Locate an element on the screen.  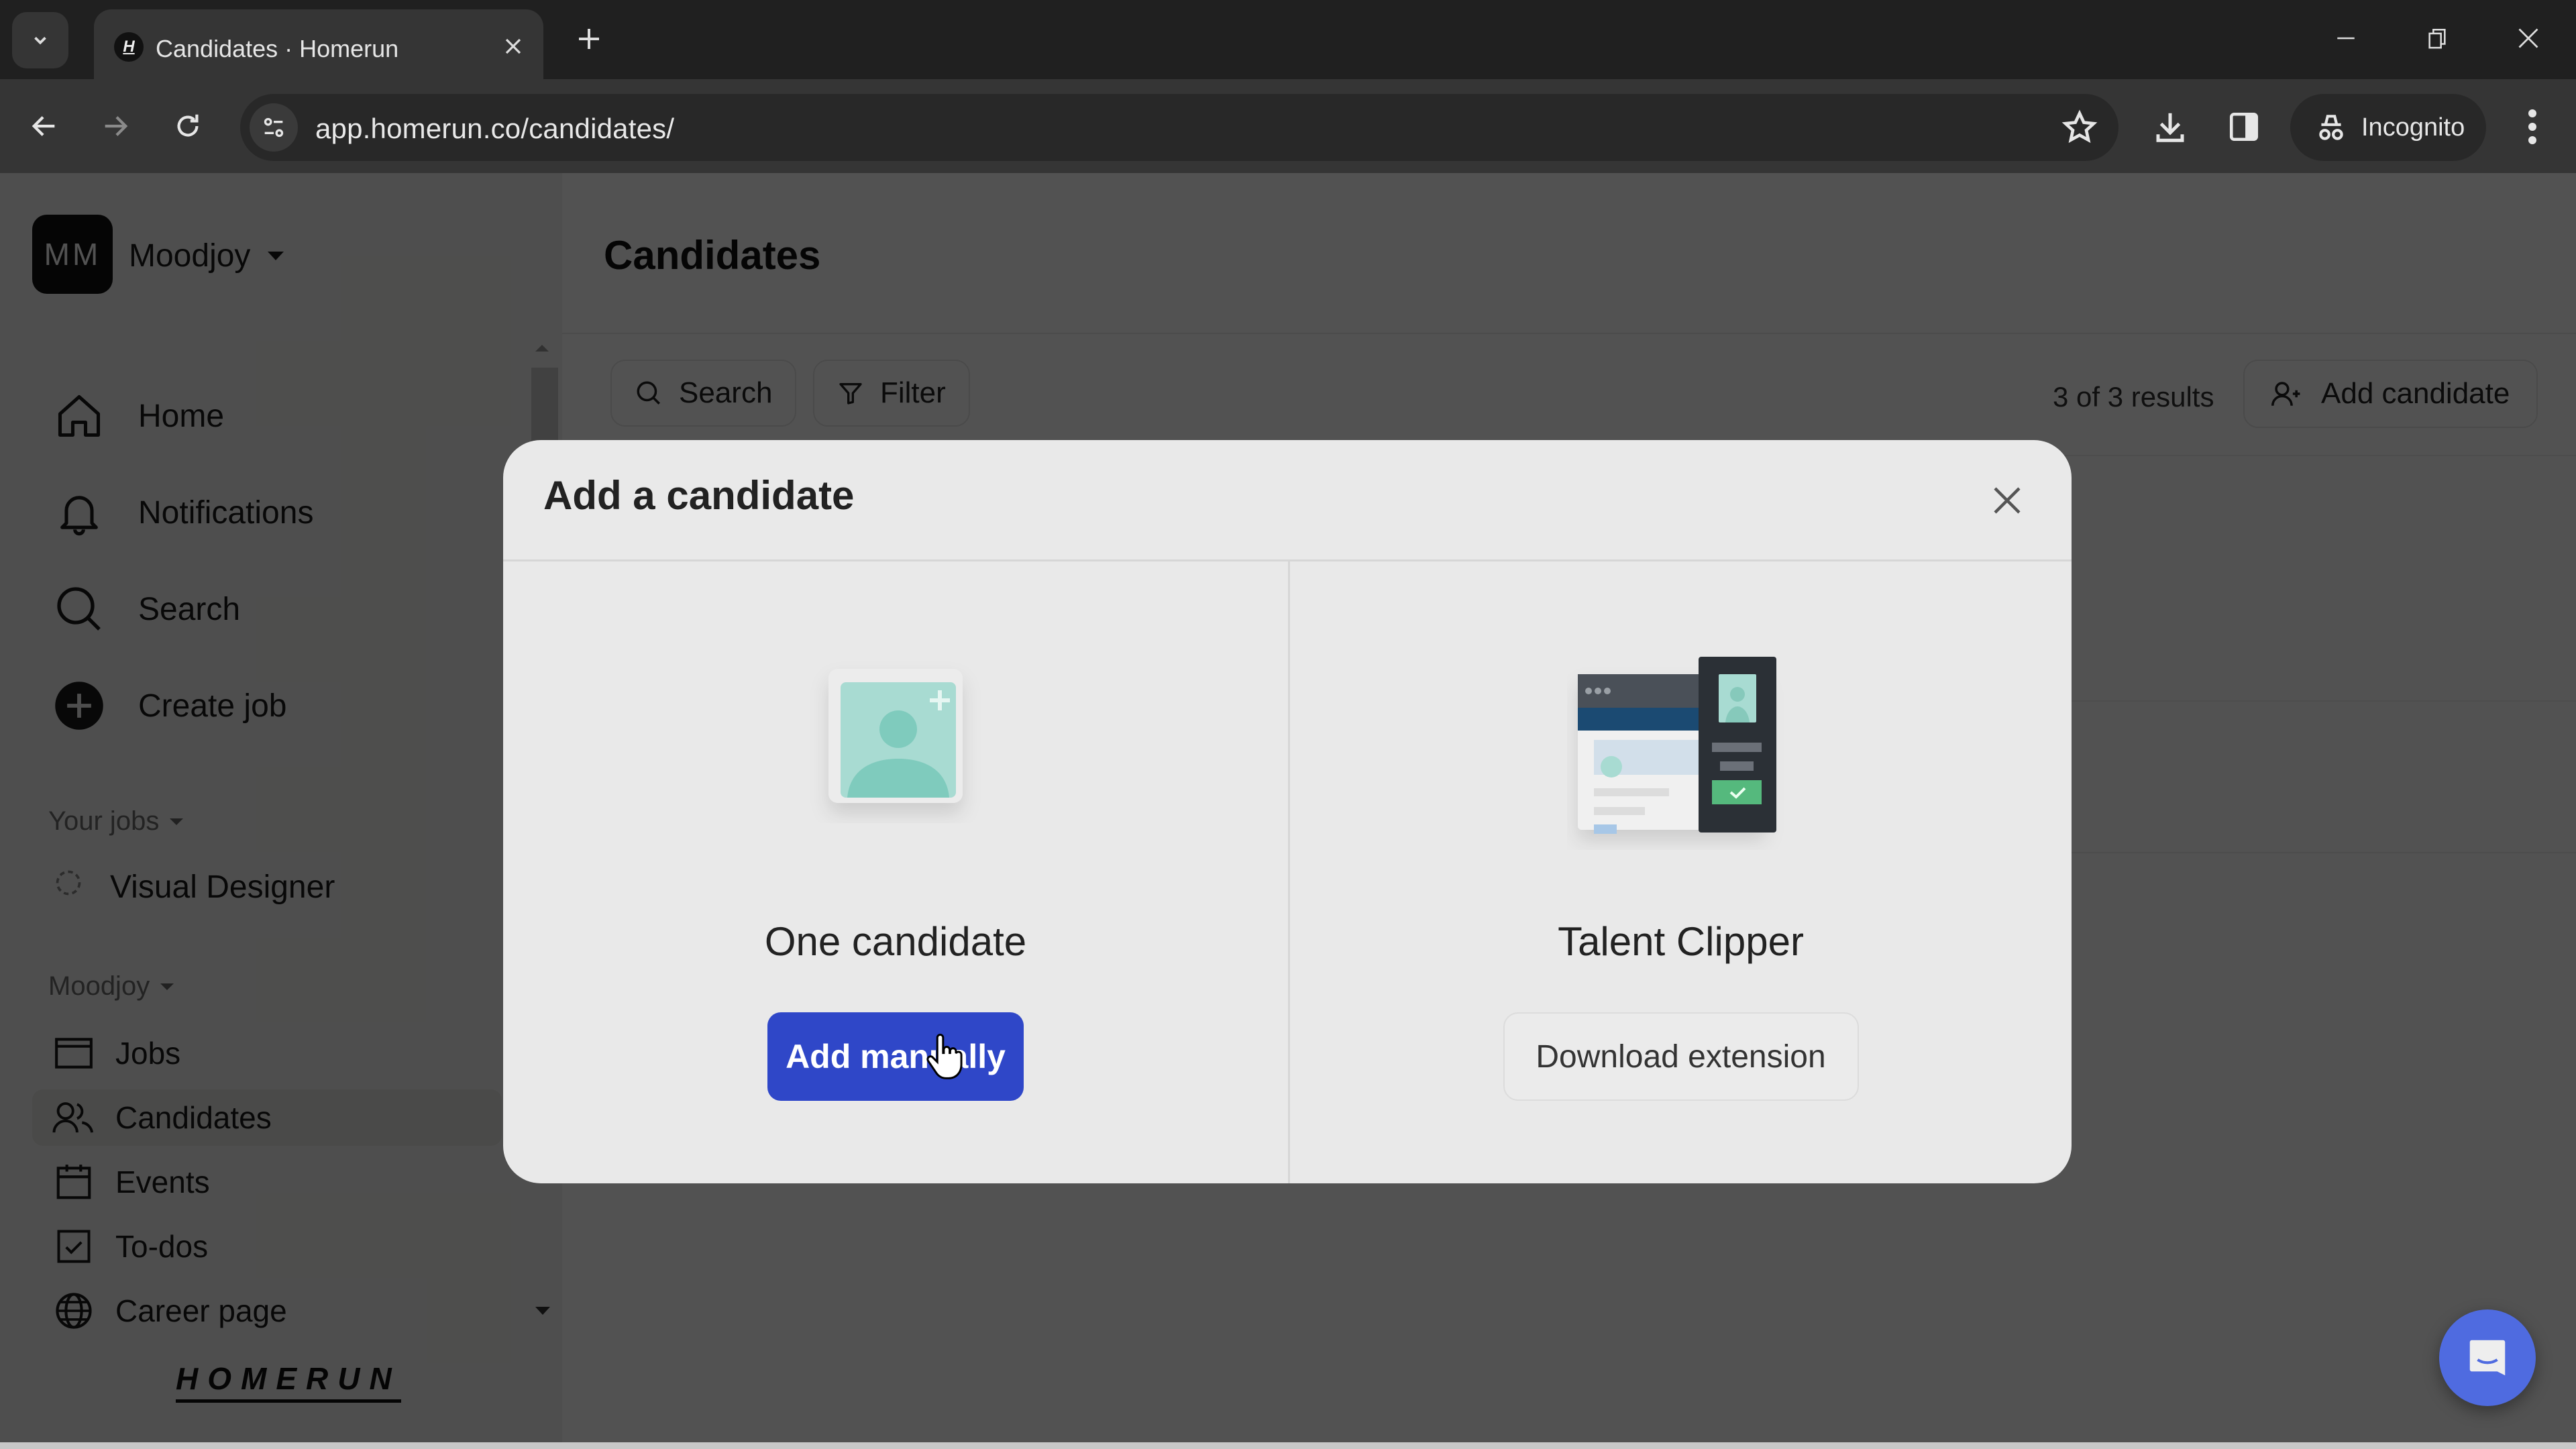
plus-icon is located at coordinates (589, 39).